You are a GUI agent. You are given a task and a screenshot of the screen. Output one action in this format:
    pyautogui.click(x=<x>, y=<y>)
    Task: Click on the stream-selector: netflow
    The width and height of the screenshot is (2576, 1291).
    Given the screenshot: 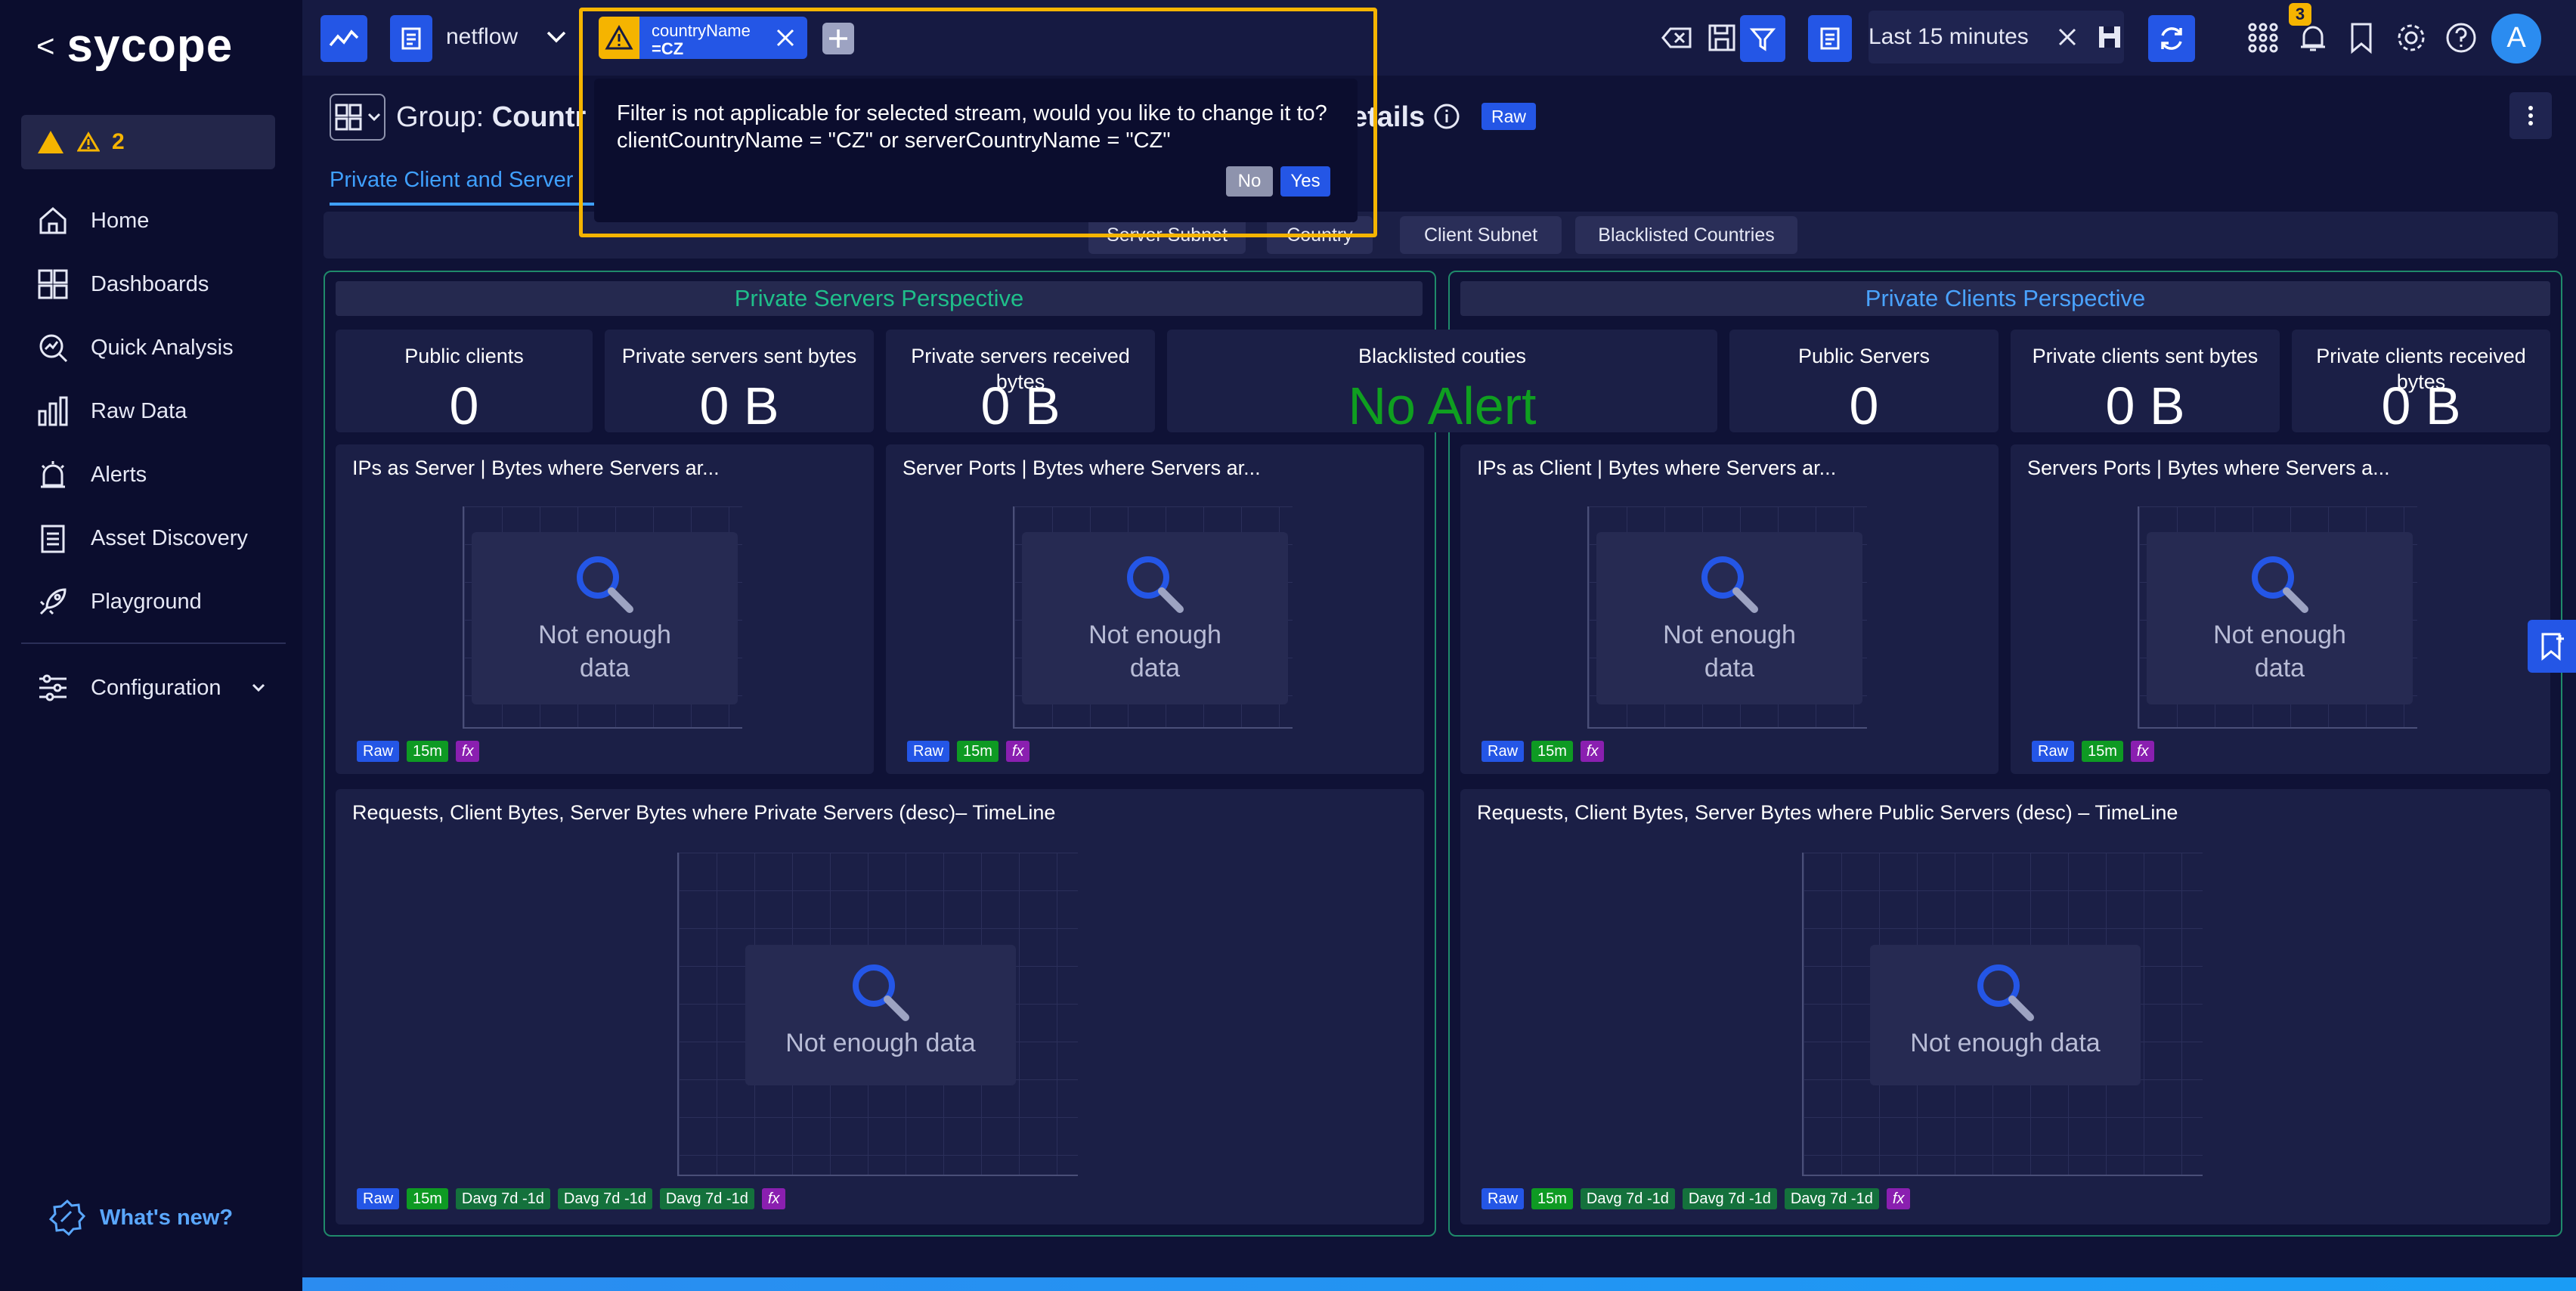 What is the action you would take?
    pyautogui.click(x=512, y=37)
    